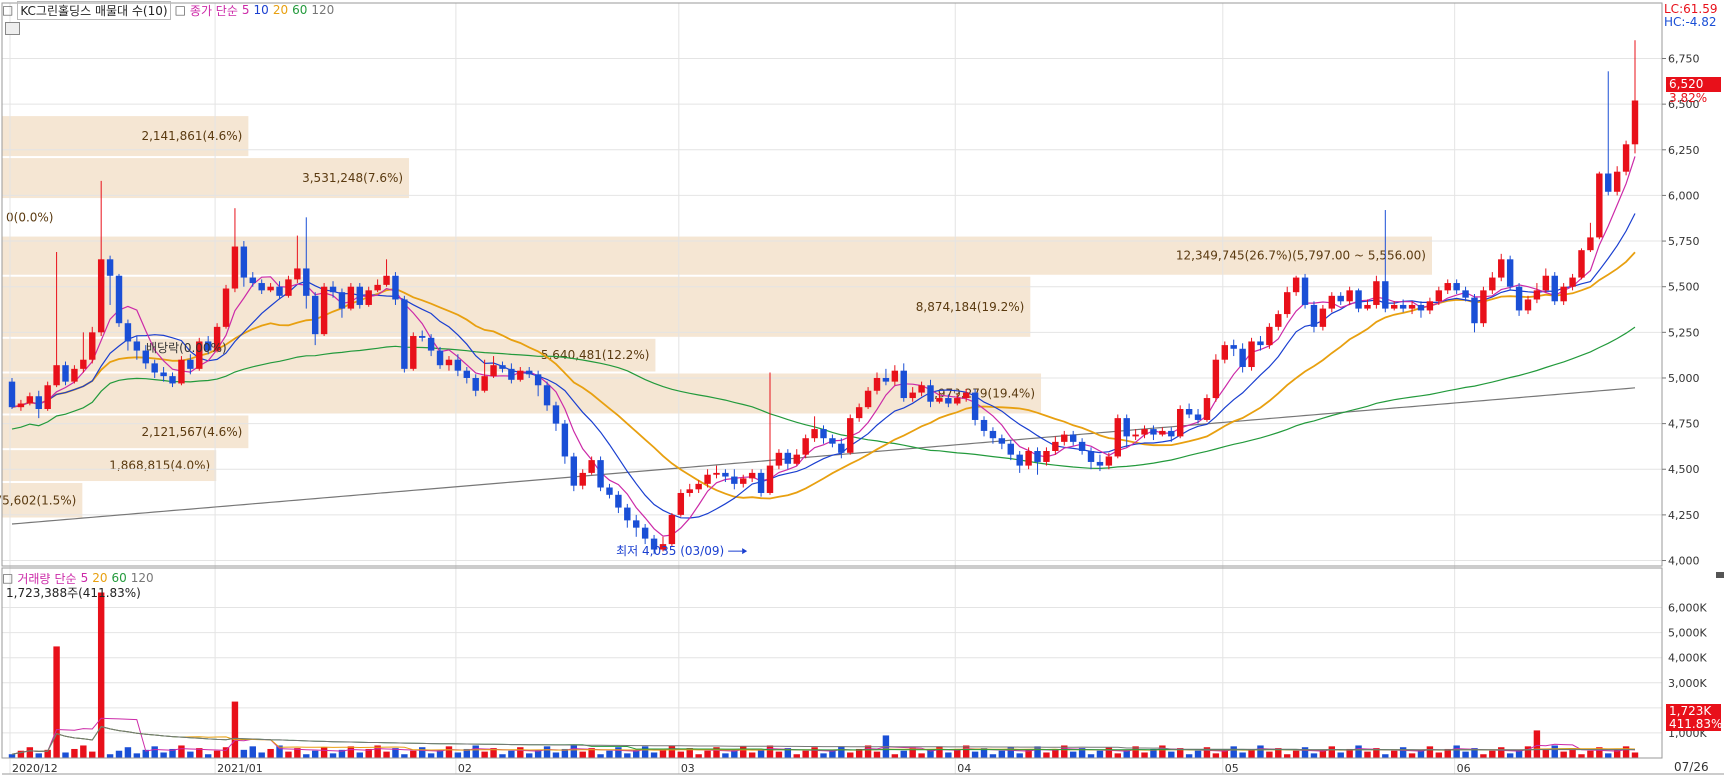 The width and height of the screenshot is (1726, 778). Describe the element at coordinates (7, 578) in the screenshot. I see `volume-pane-checkbox: □` at that location.